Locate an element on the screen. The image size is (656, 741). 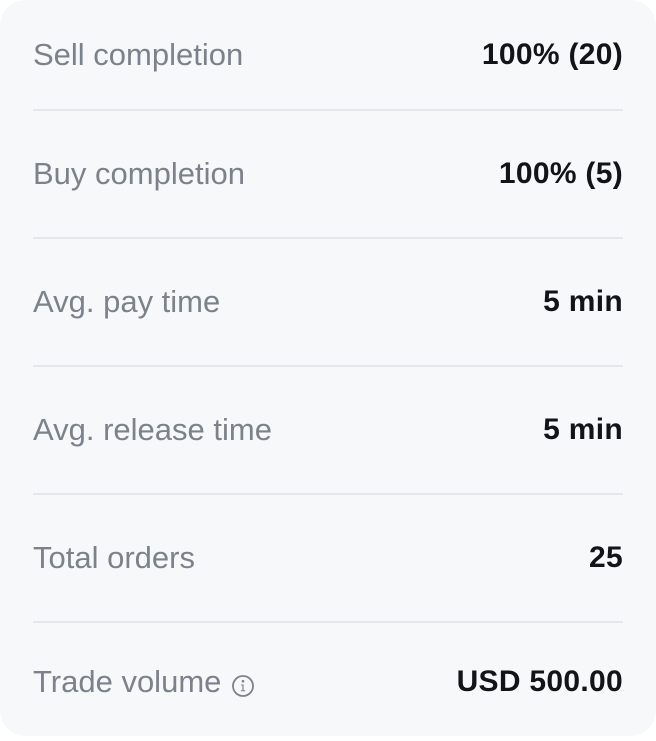
stat-label: Sell completion is located at coordinates (138, 54).